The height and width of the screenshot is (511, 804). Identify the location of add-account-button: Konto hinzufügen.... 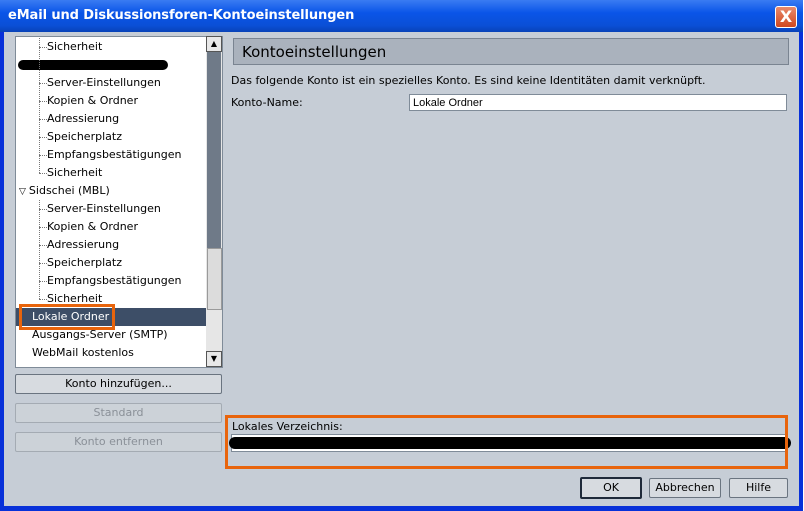
(118, 384).